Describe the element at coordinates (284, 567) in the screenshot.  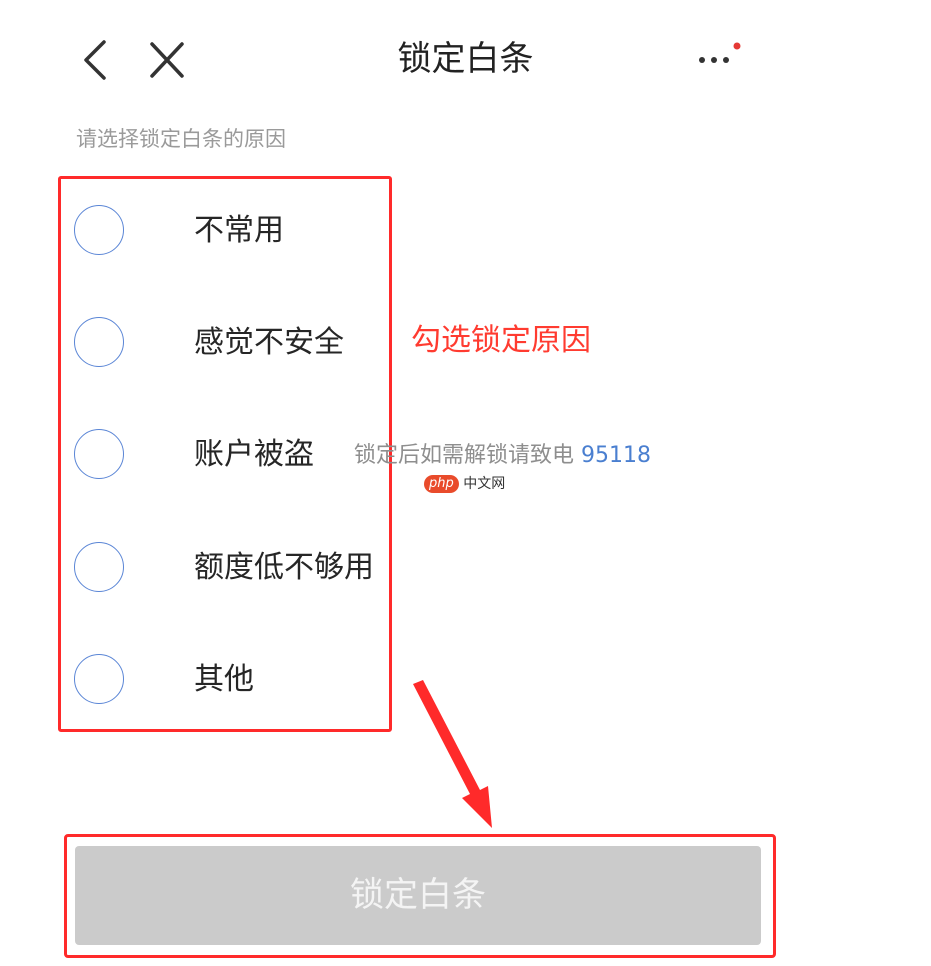
I see `option-label: 额度低不够用` at that location.